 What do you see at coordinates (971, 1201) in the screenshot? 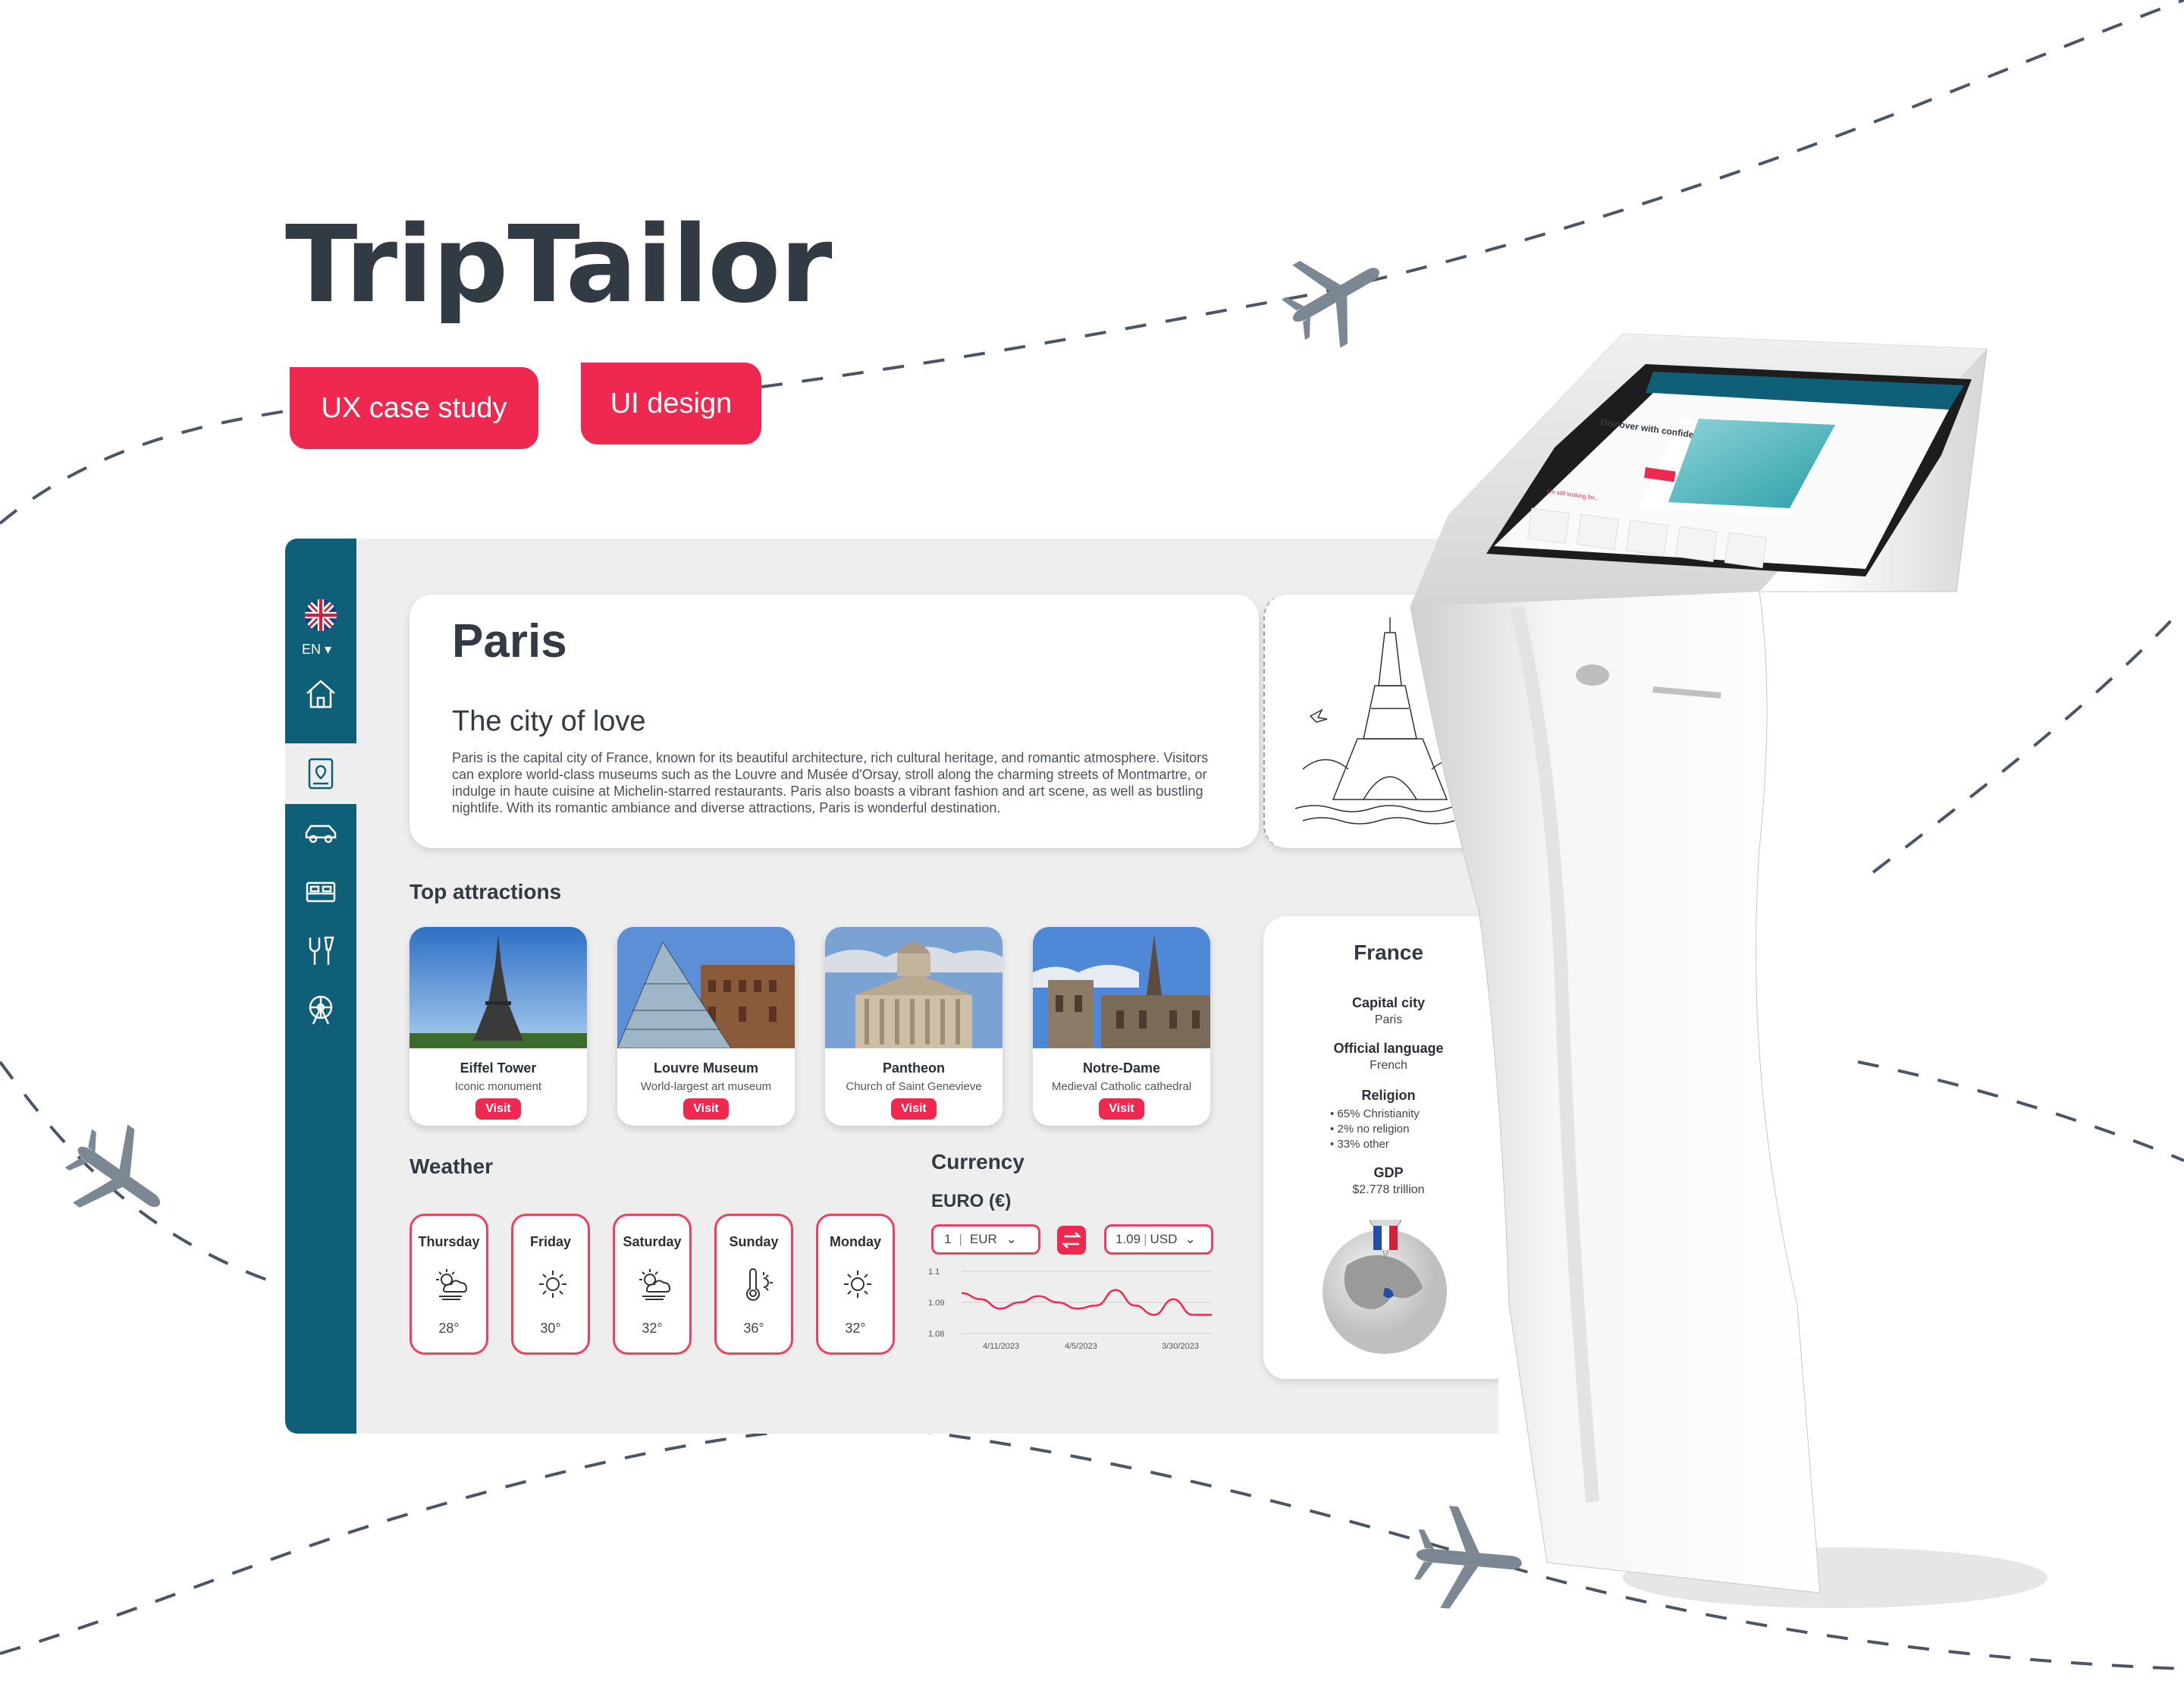
I see `currency-base-label: EURO (€)` at bounding box center [971, 1201].